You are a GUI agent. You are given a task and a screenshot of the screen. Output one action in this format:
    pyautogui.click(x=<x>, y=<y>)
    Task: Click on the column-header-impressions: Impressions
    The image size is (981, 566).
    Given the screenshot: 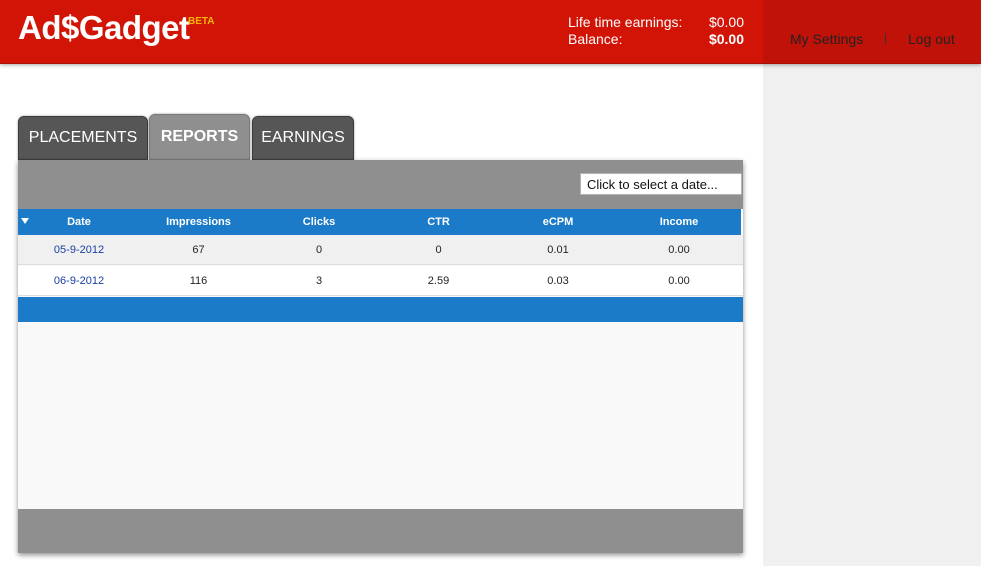 What is the action you would take?
    pyautogui.click(x=198, y=222)
    